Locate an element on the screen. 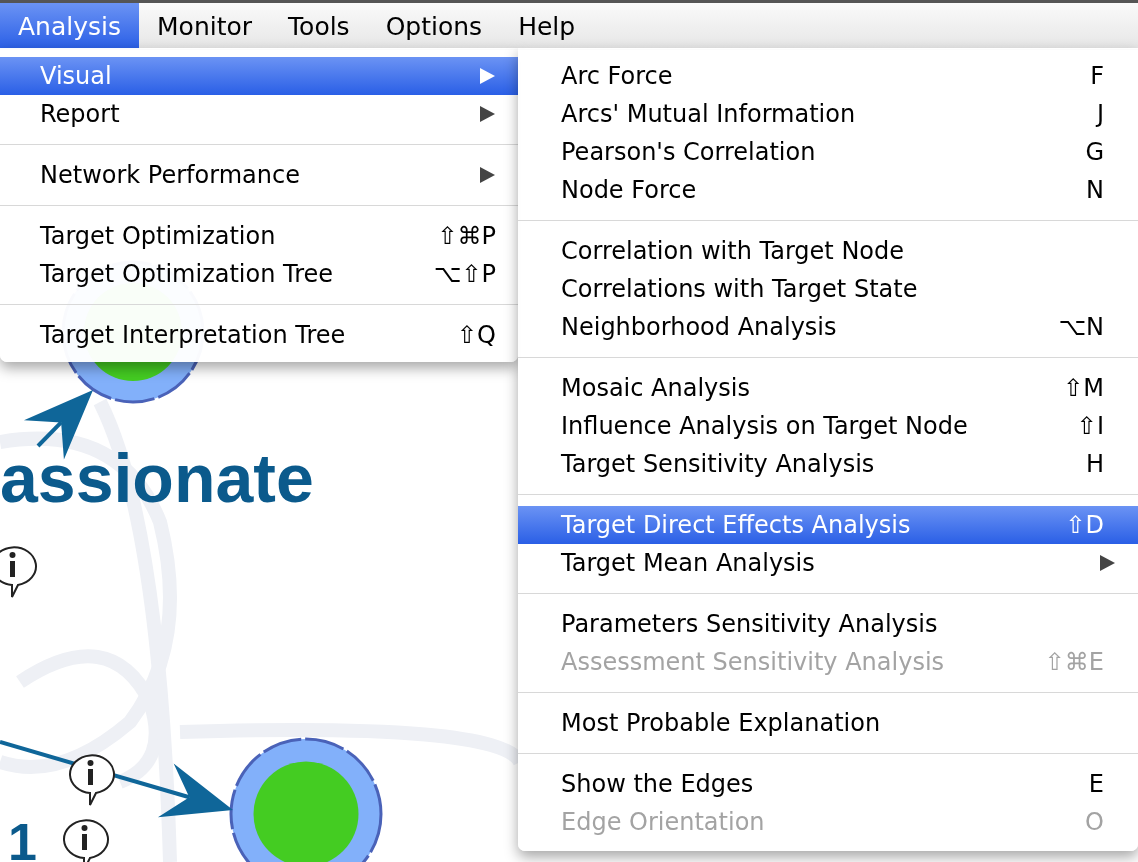 The height and width of the screenshot is (862, 1138). menu-item: Target Sensitivity Analysis H is located at coordinates (828, 464).